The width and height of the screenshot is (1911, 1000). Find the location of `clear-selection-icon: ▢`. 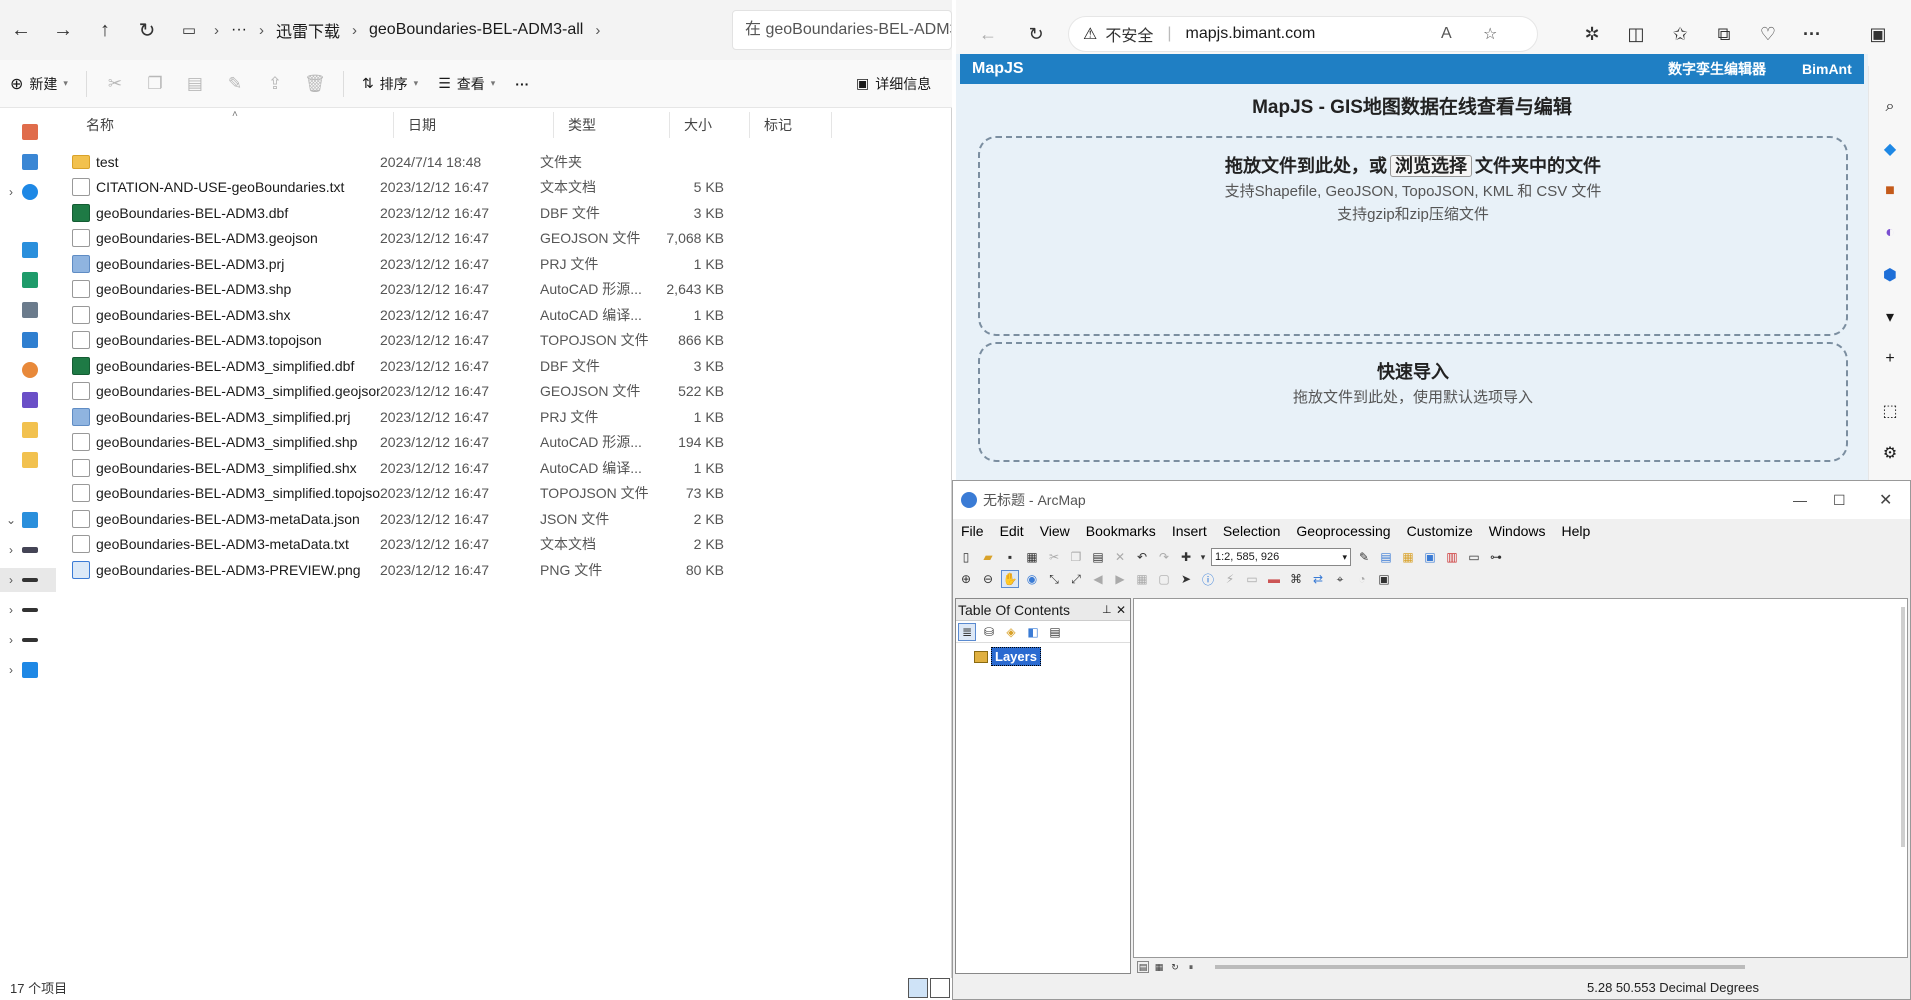

clear-selection-icon: ▢ is located at coordinates (1164, 579).